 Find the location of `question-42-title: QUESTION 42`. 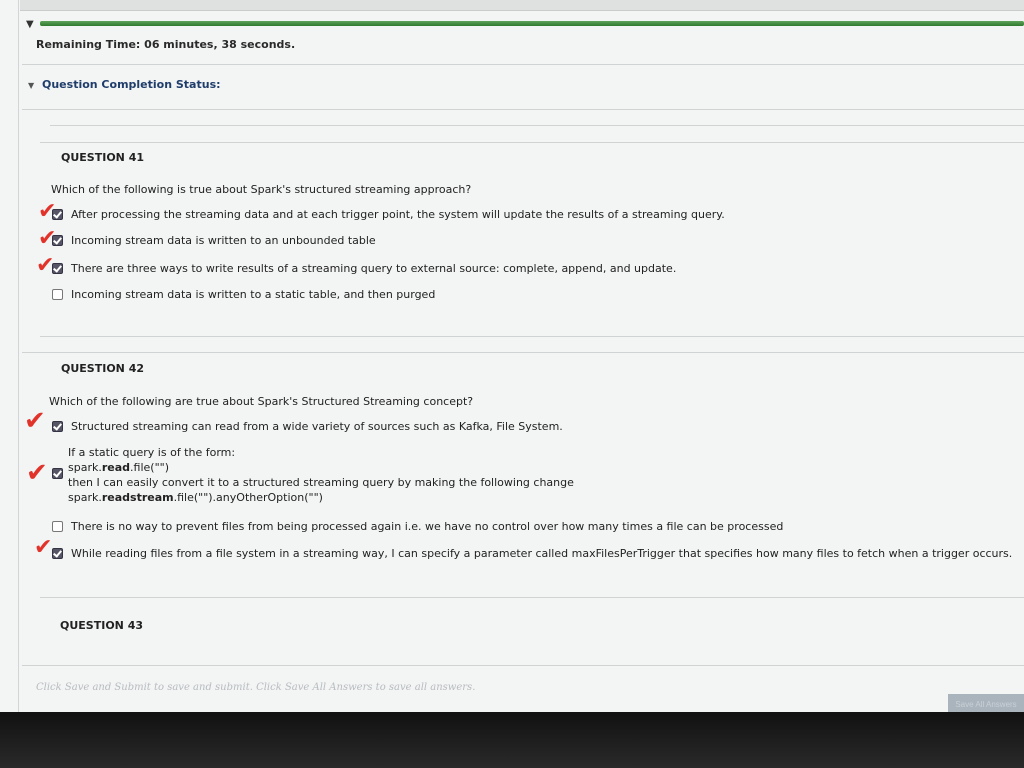

question-42-title: QUESTION 42 is located at coordinates (103, 368).